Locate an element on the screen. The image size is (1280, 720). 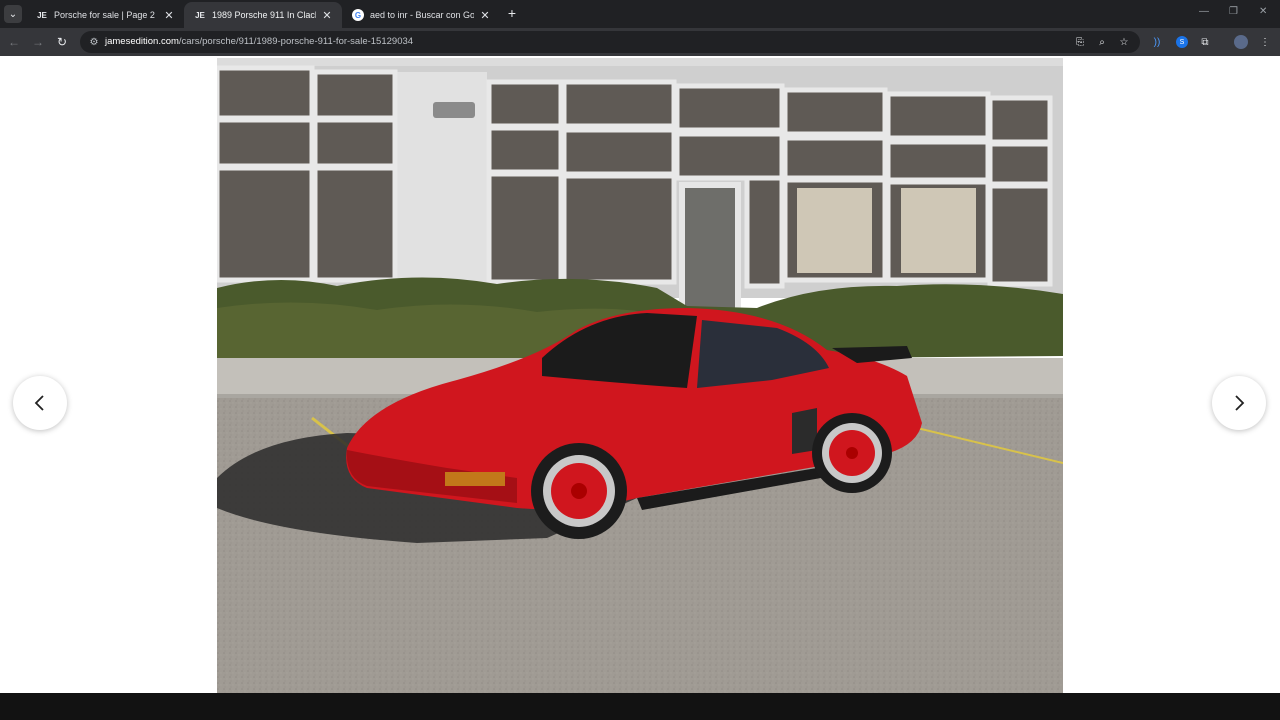
minimize-icon: — is located at coordinates (1204, 11).